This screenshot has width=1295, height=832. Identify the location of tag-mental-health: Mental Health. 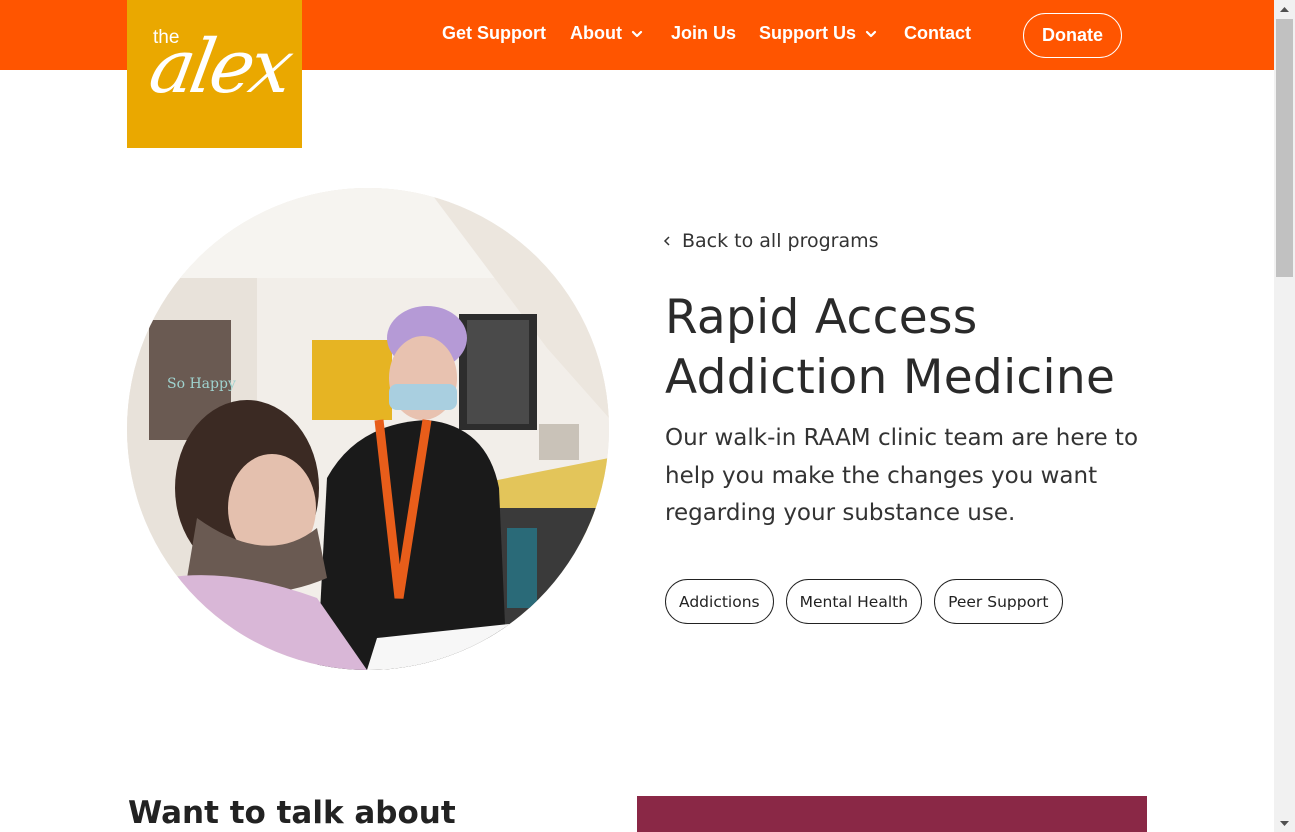
(854, 601).